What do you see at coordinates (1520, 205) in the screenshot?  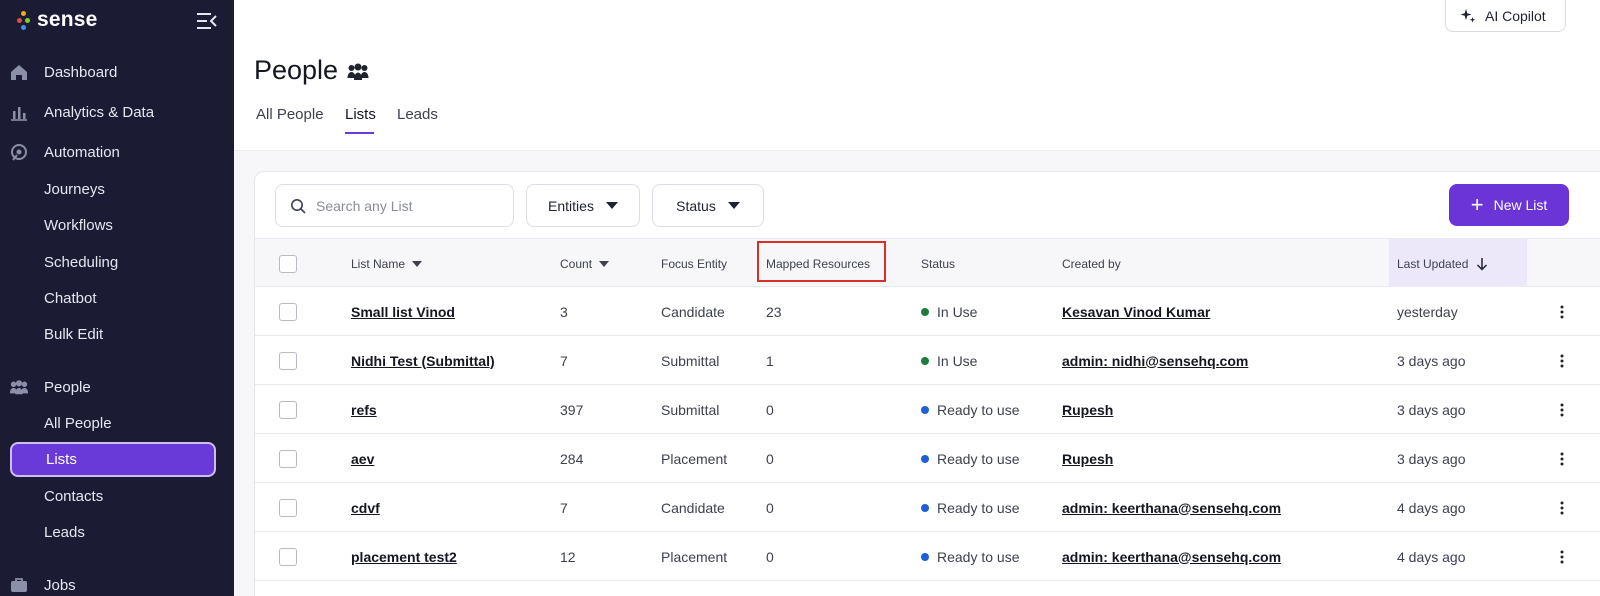 I see `new-list-label: New List` at bounding box center [1520, 205].